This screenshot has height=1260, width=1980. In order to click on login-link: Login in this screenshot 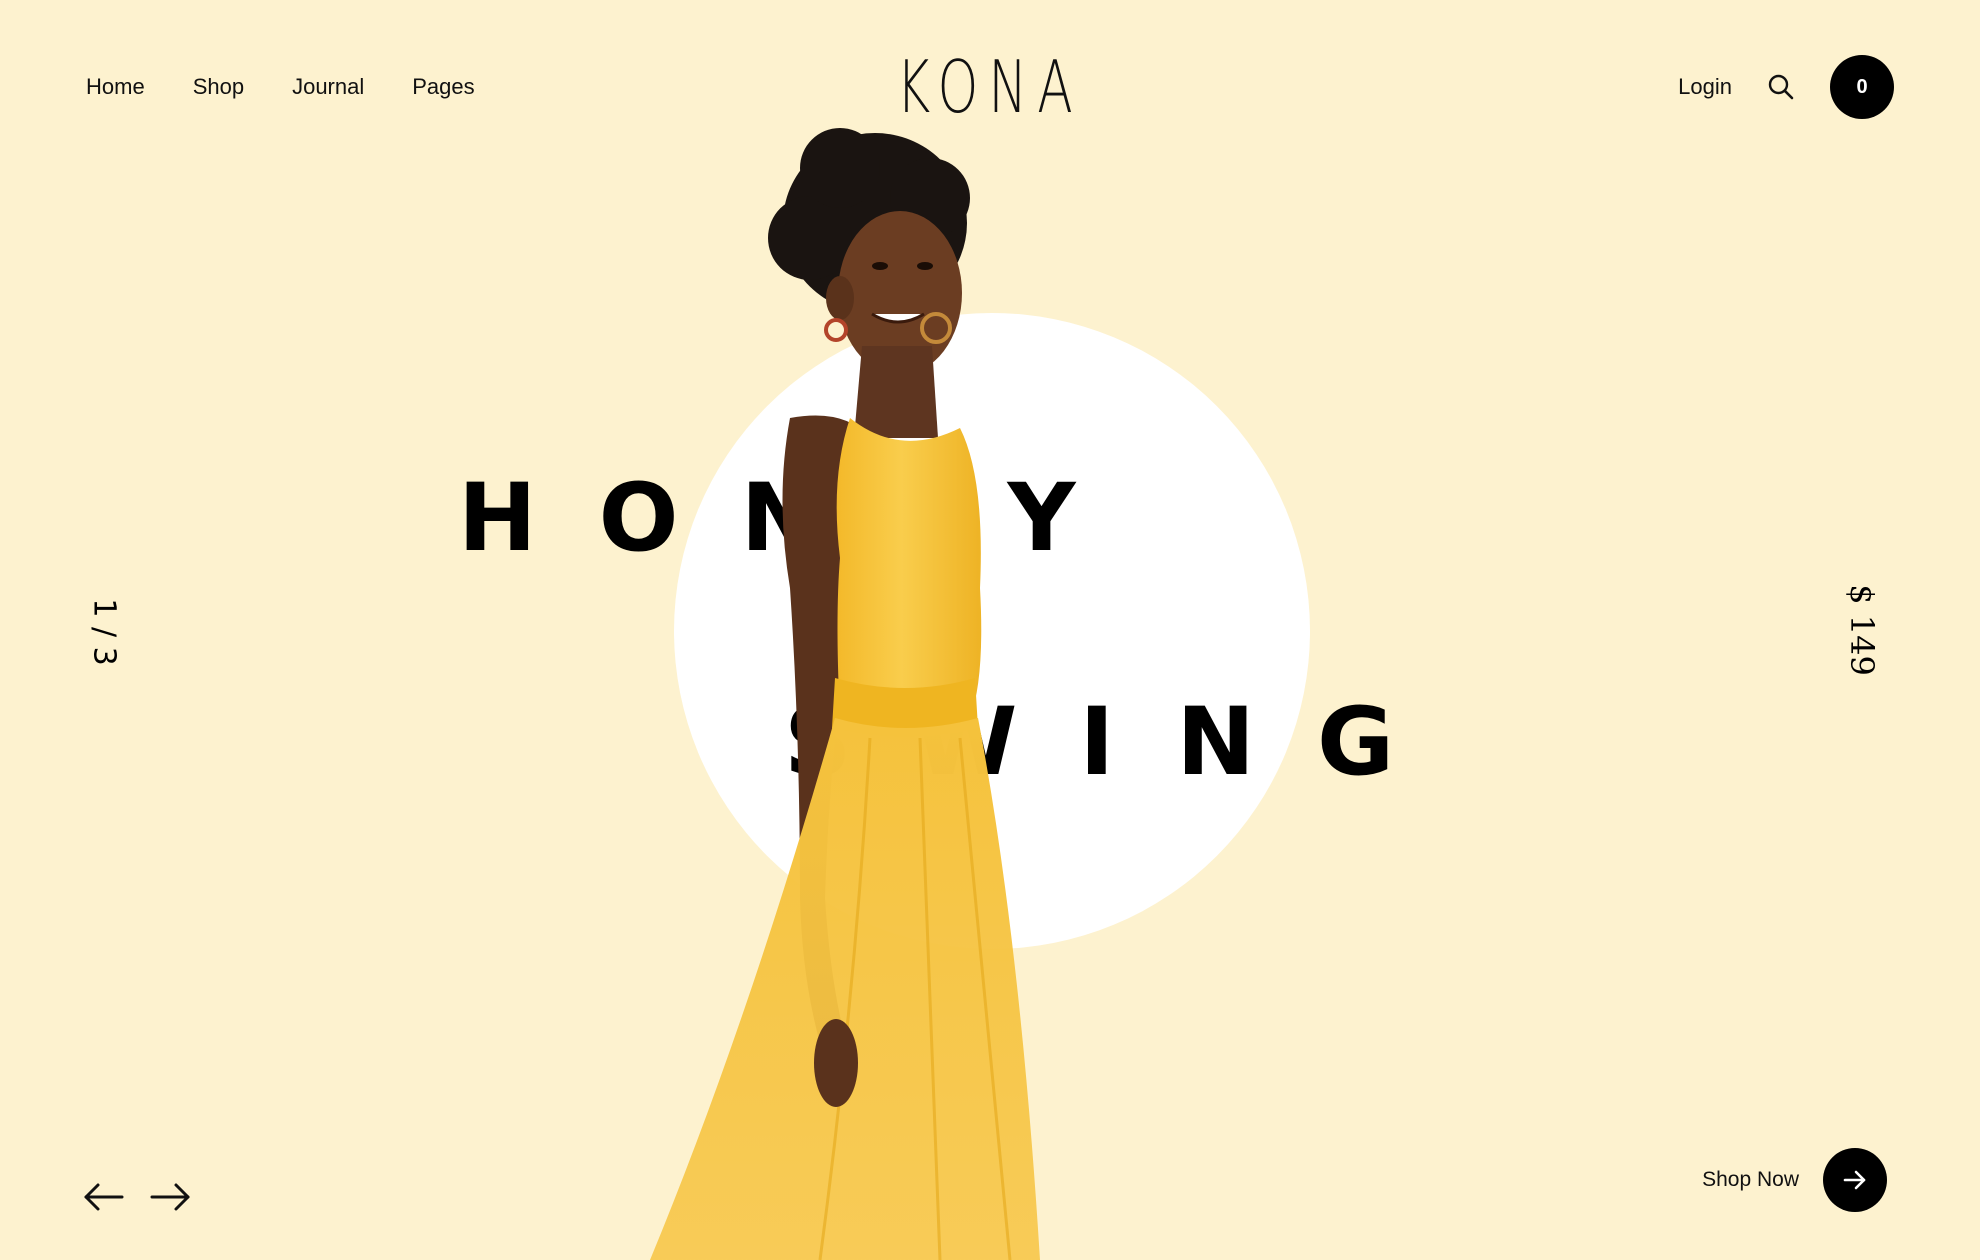, I will do `click(1705, 87)`.